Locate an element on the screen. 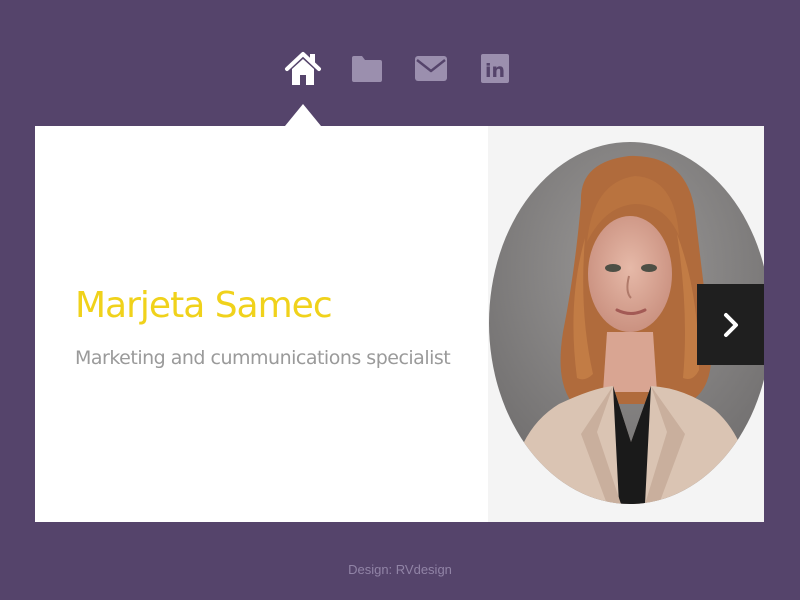  chevron-right-icon is located at coordinates (730, 324).